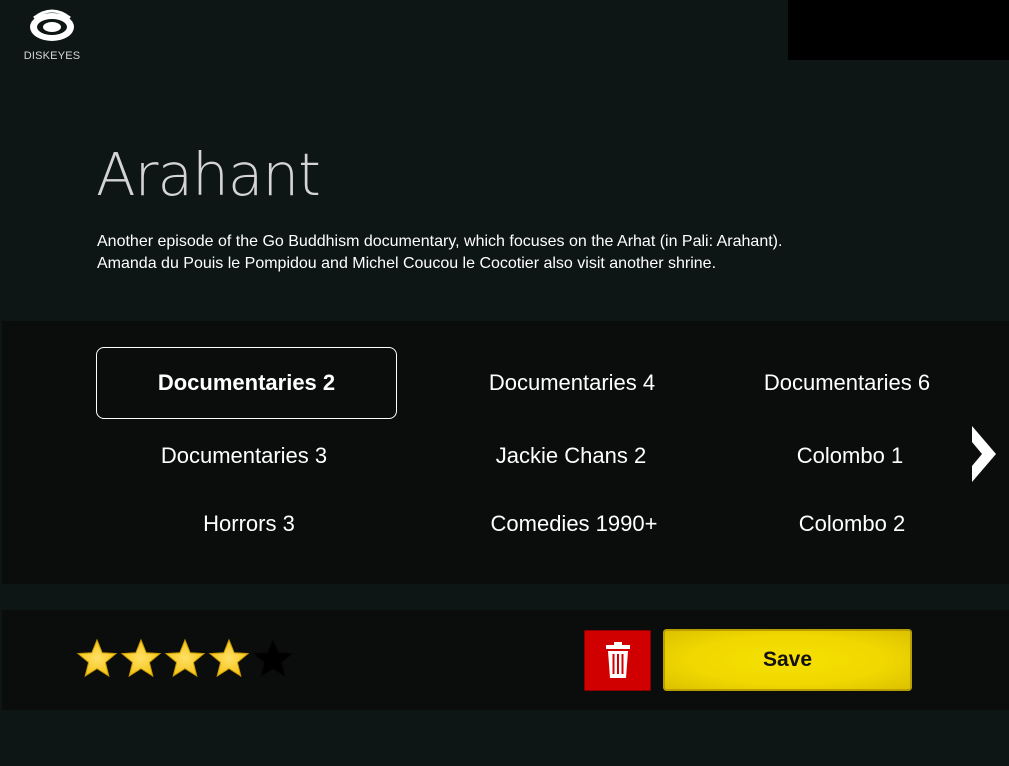 The image size is (1009, 766). What do you see at coordinates (273, 659) in the screenshot?
I see `star-empty-icon` at bounding box center [273, 659].